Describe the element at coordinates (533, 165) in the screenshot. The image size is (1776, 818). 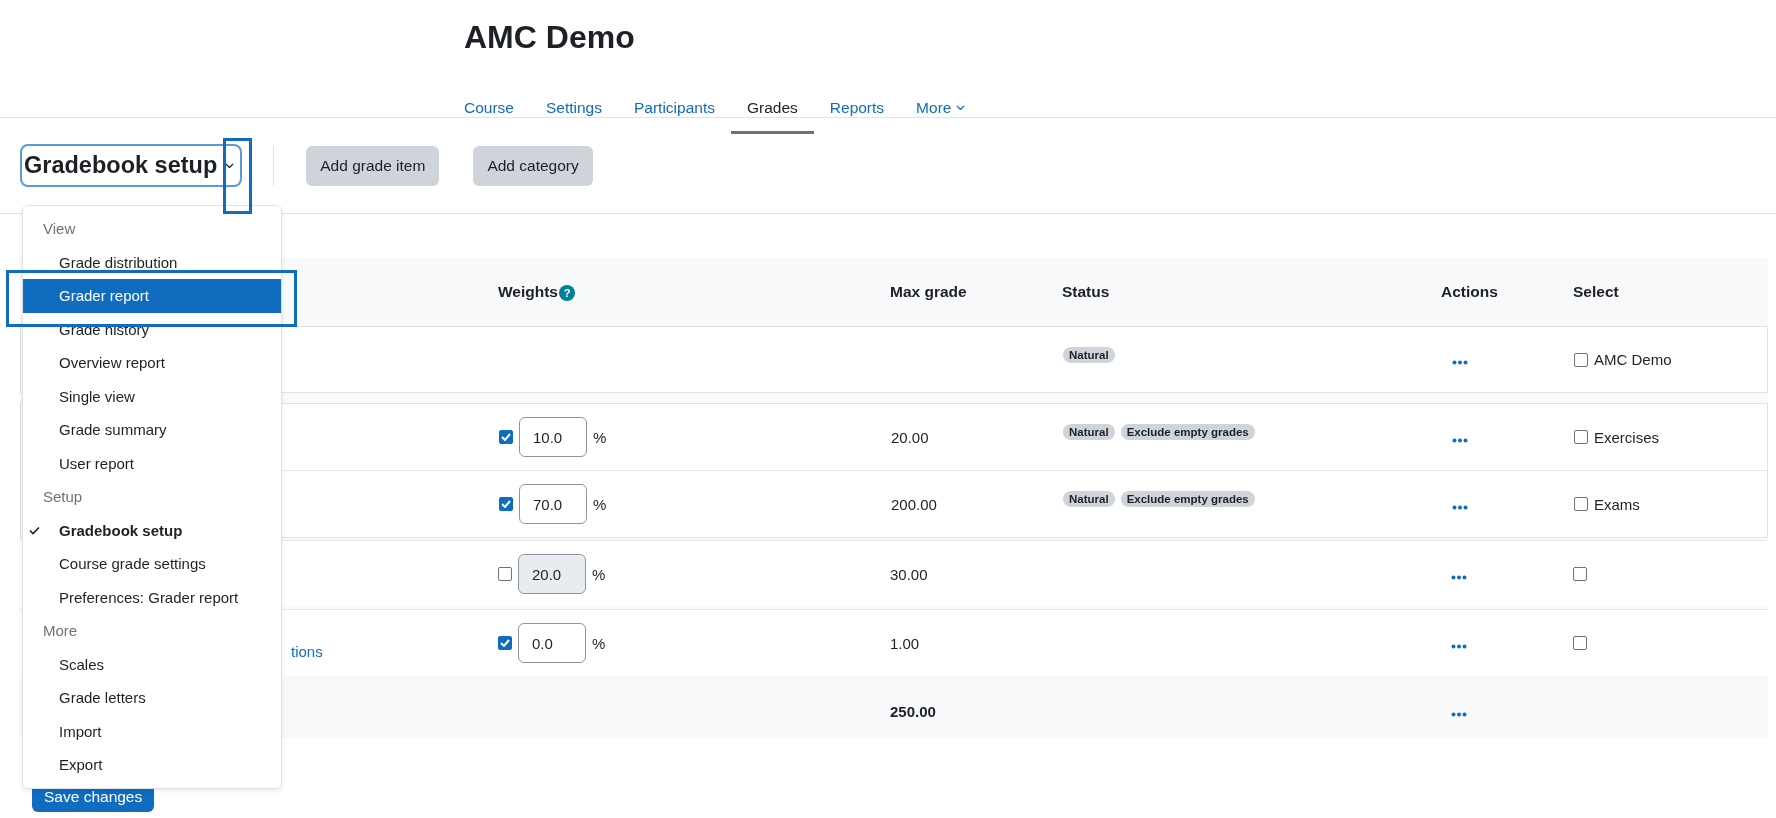
I see `toolbar-button: Add category` at that location.